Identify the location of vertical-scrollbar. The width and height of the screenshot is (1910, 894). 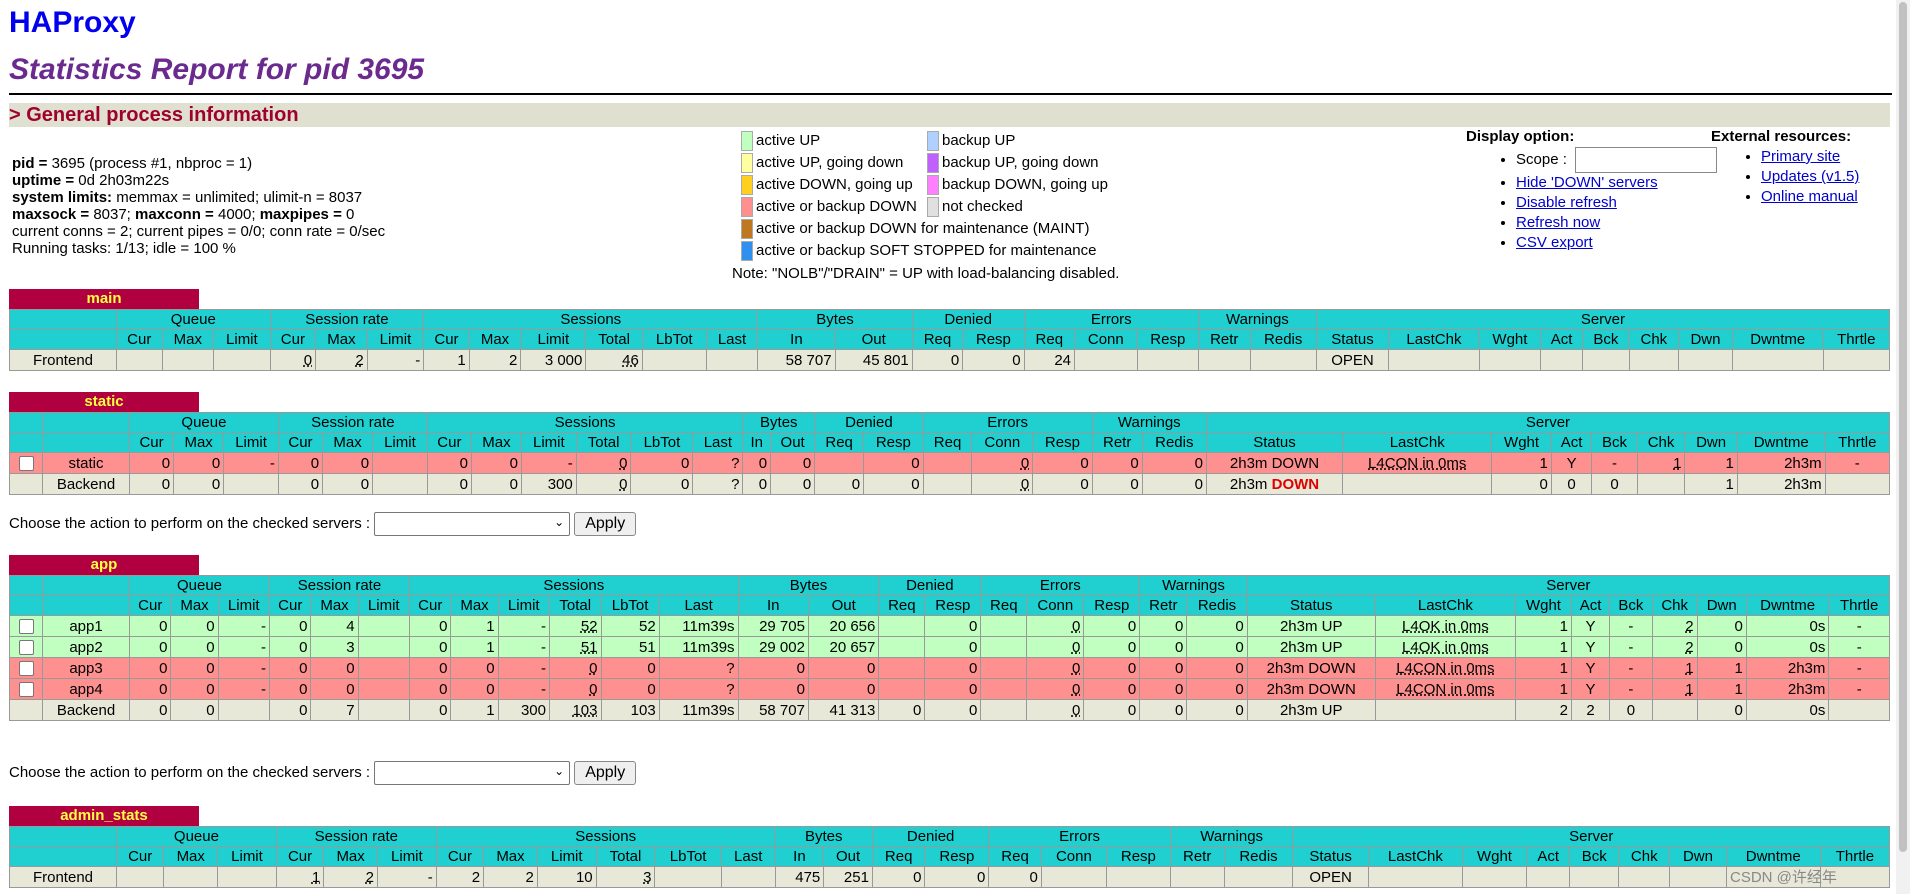
(1903, 447).